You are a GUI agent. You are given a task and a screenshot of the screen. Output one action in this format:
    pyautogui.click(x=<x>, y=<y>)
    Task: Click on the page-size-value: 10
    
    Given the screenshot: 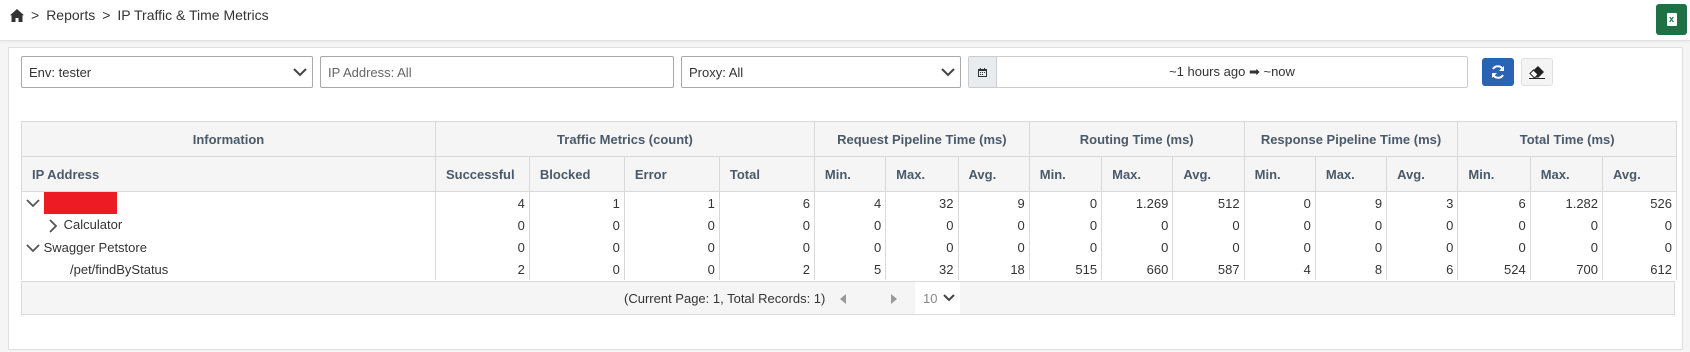 What is the action you would take?
    pyautogui.click(x=930, y=298)
    